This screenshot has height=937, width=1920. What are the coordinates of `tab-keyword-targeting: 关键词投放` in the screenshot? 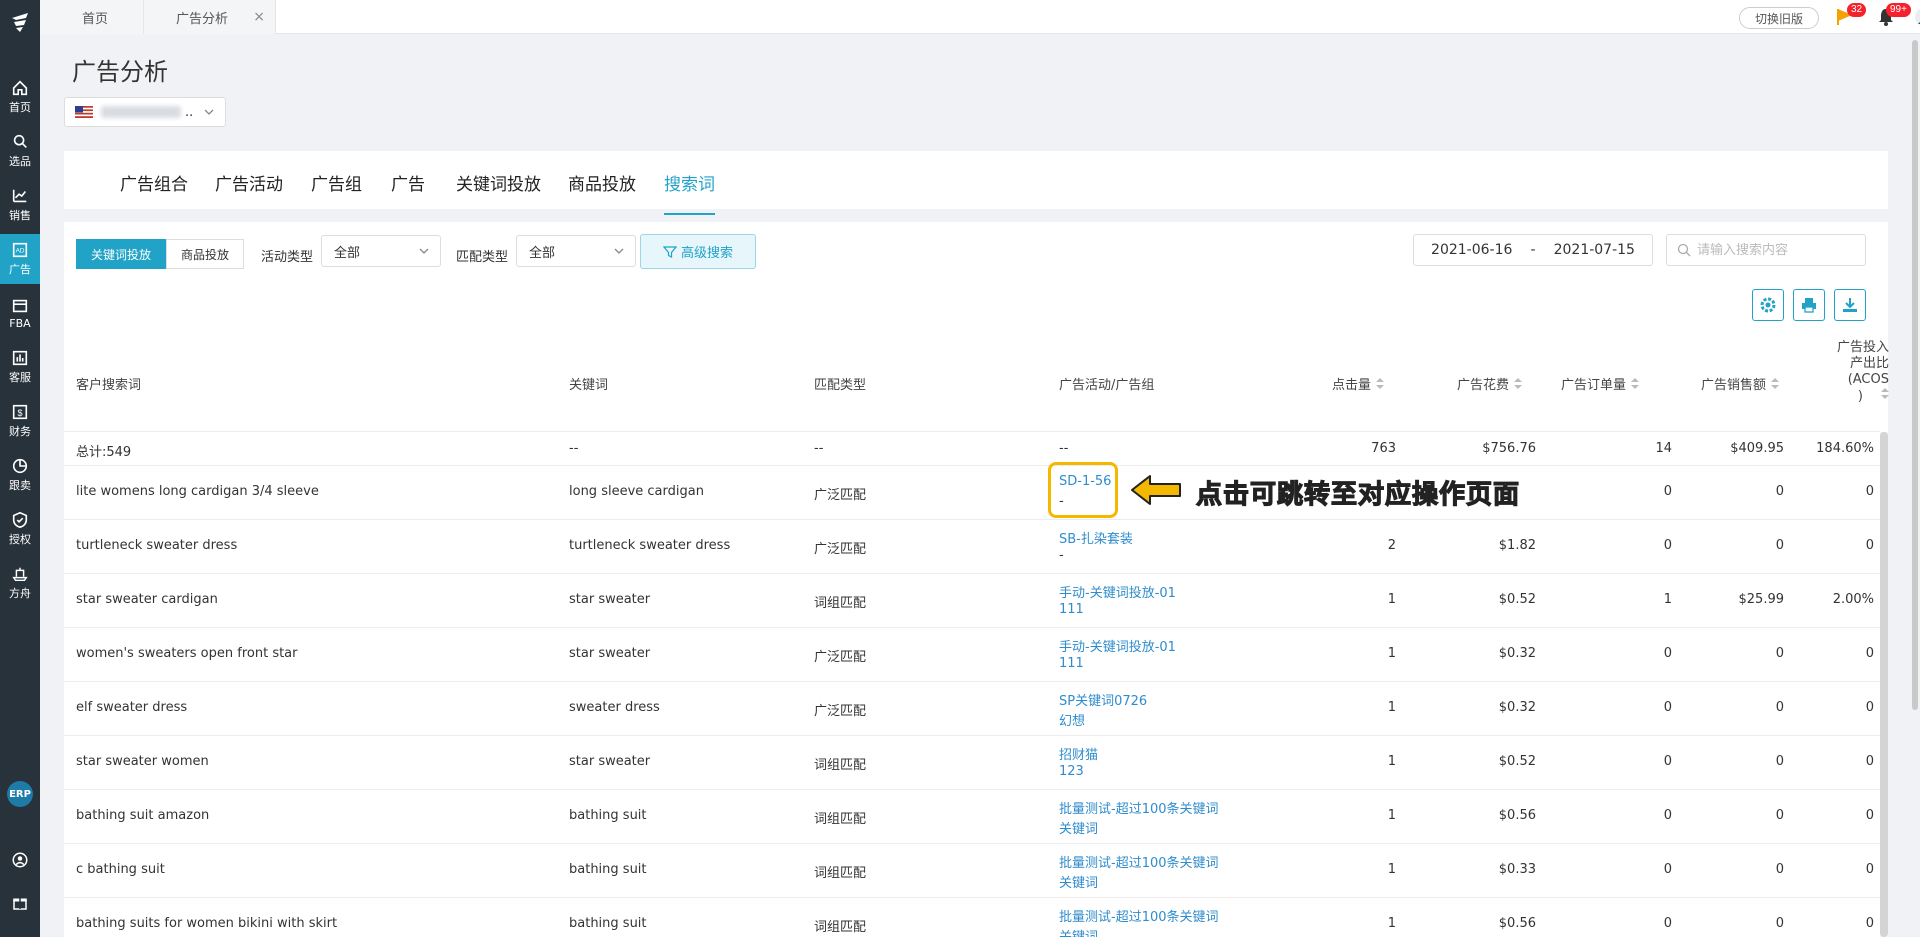 It's located at (498, 182).